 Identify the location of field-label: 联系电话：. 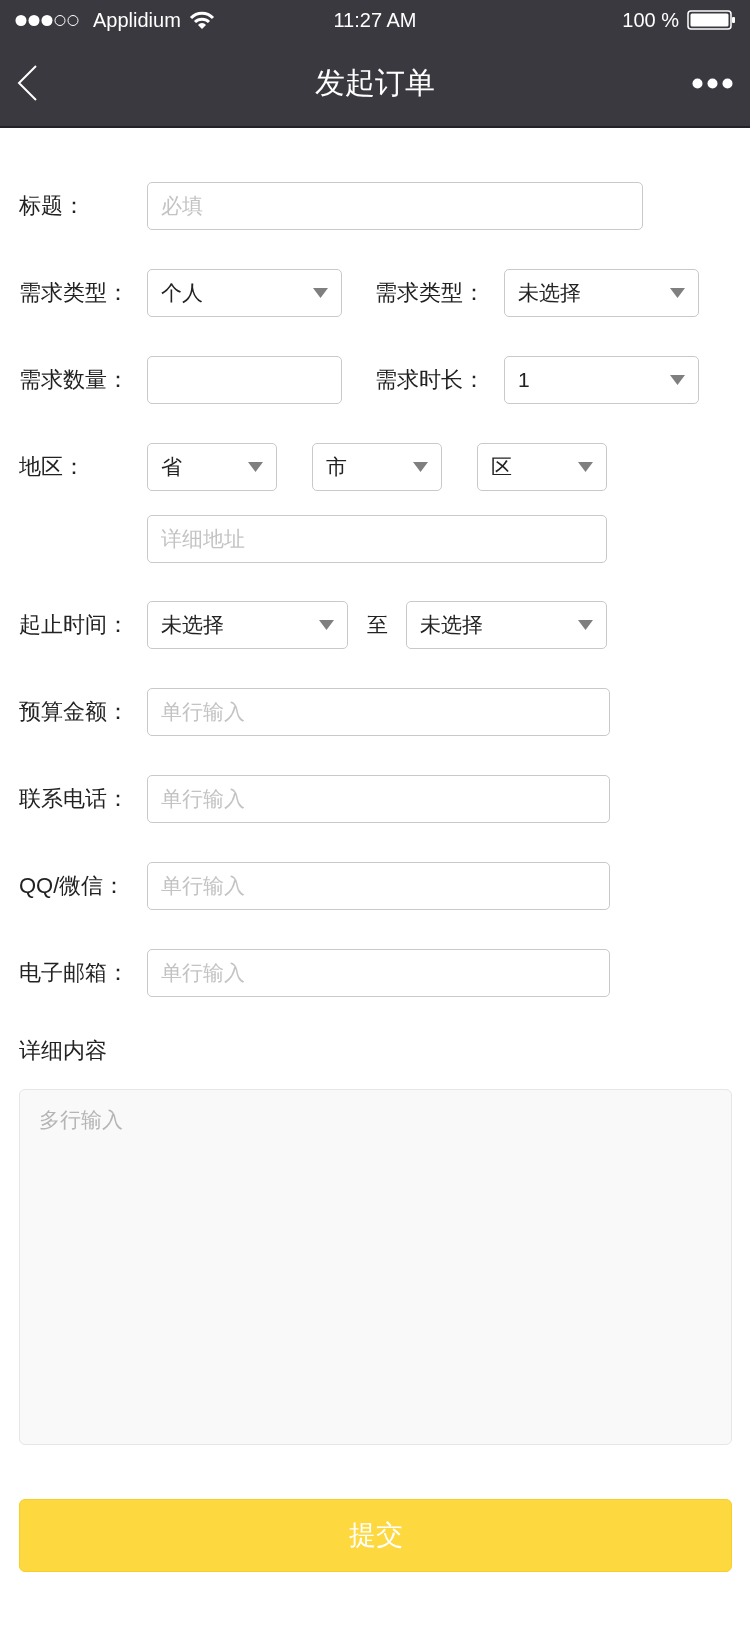
(74, 799).